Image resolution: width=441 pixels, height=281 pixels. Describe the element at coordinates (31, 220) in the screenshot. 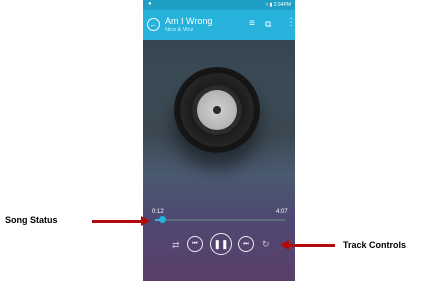

I see `song-status-label: Song Status` at that location.